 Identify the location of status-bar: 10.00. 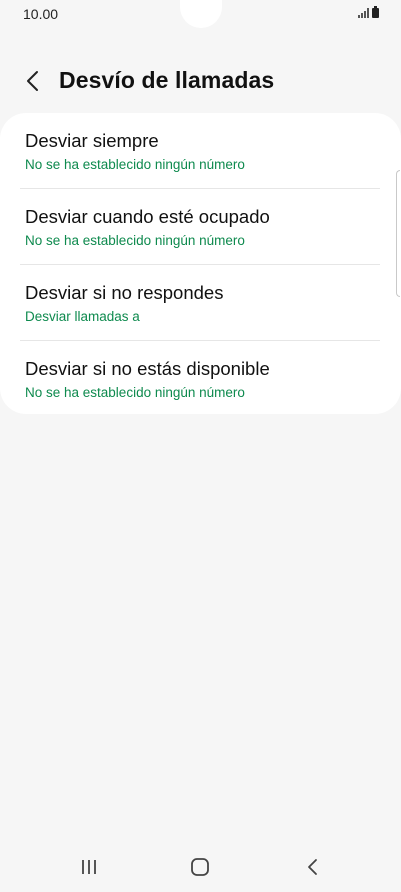
(200, 15).